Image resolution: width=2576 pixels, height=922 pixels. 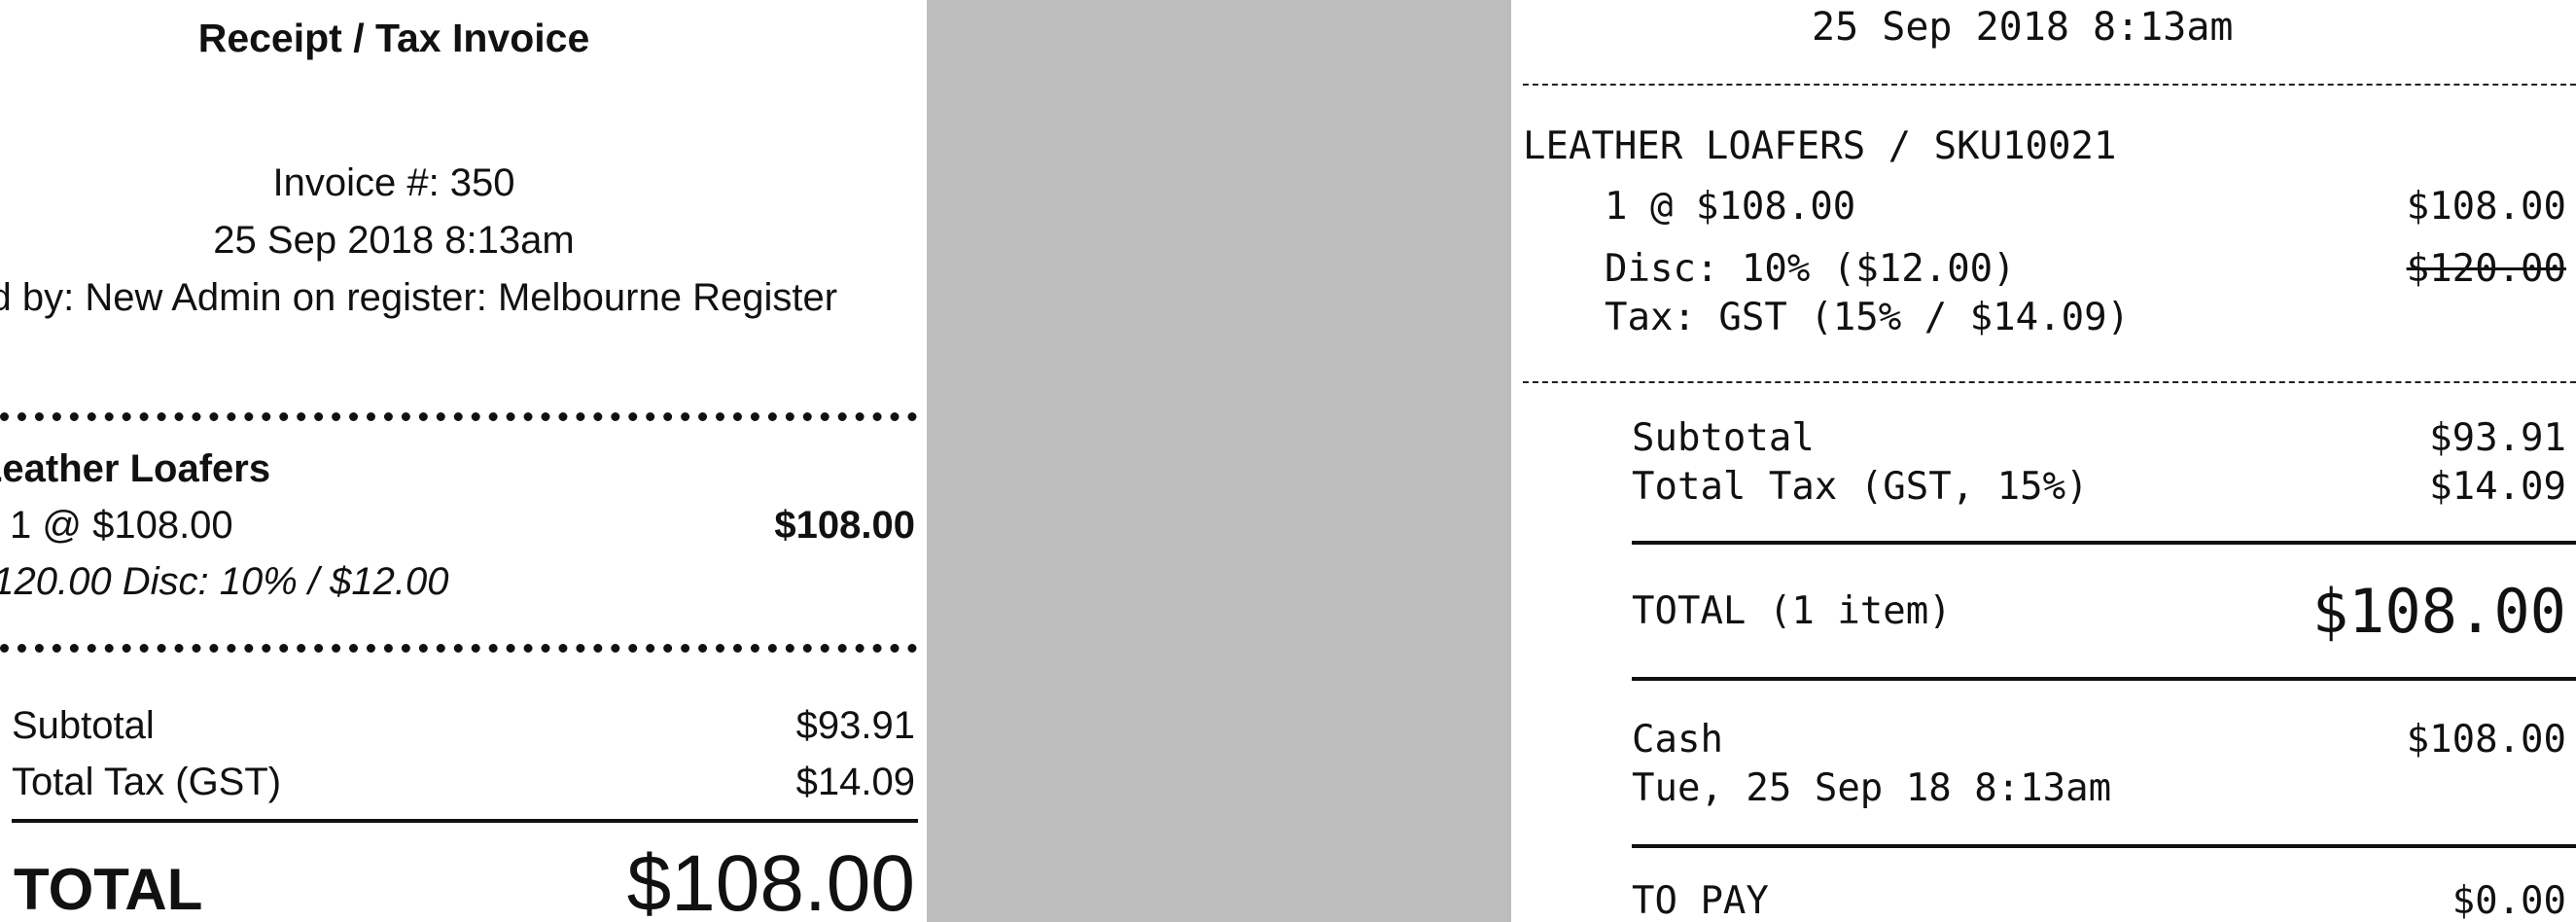 What do you see at coordinates (2486, 269) in the screenshot?
I see `item-original-price: $120.00` at bounding box center [2486, 269].